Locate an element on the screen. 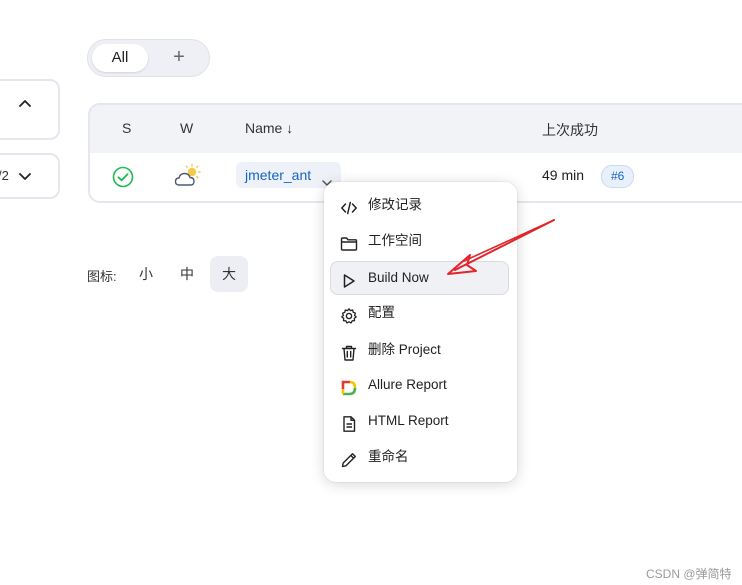 The height and width of the screenshot is (585, 742). header-name: Name ↓ is located at coordinates (269, 128).